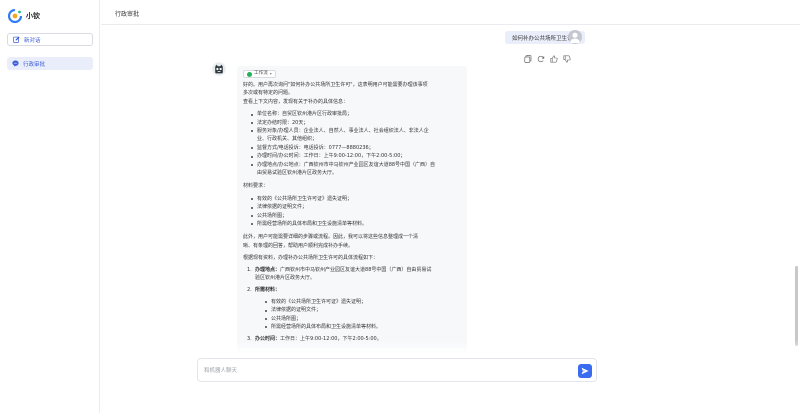 The image size is (800, 413). I want to click on fade-overlay, so click(450, 349).